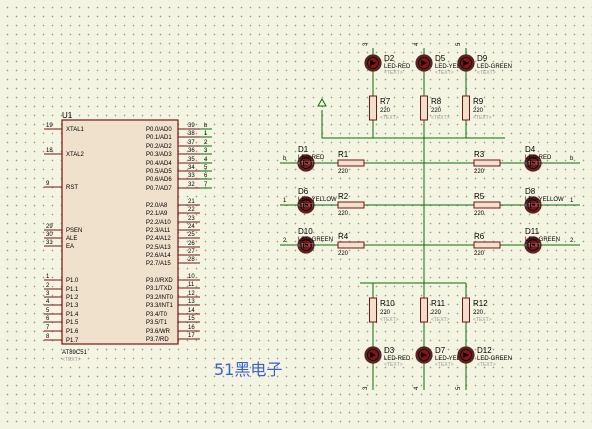 Image resolution: width=592 pixels, height=429 pixels. What do you see at coordinates (206, 185) in the screenshot?
I see `net-label: 7` at bounding box center [206, 185].